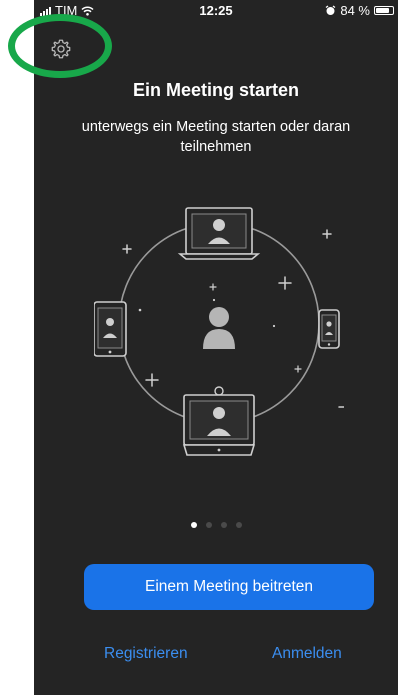 The image size is (416, 695). What do you see at coordinates (355, 10) in the screenshot?
I see `battery-percent: 84 %` at bounding box center [355, 10].